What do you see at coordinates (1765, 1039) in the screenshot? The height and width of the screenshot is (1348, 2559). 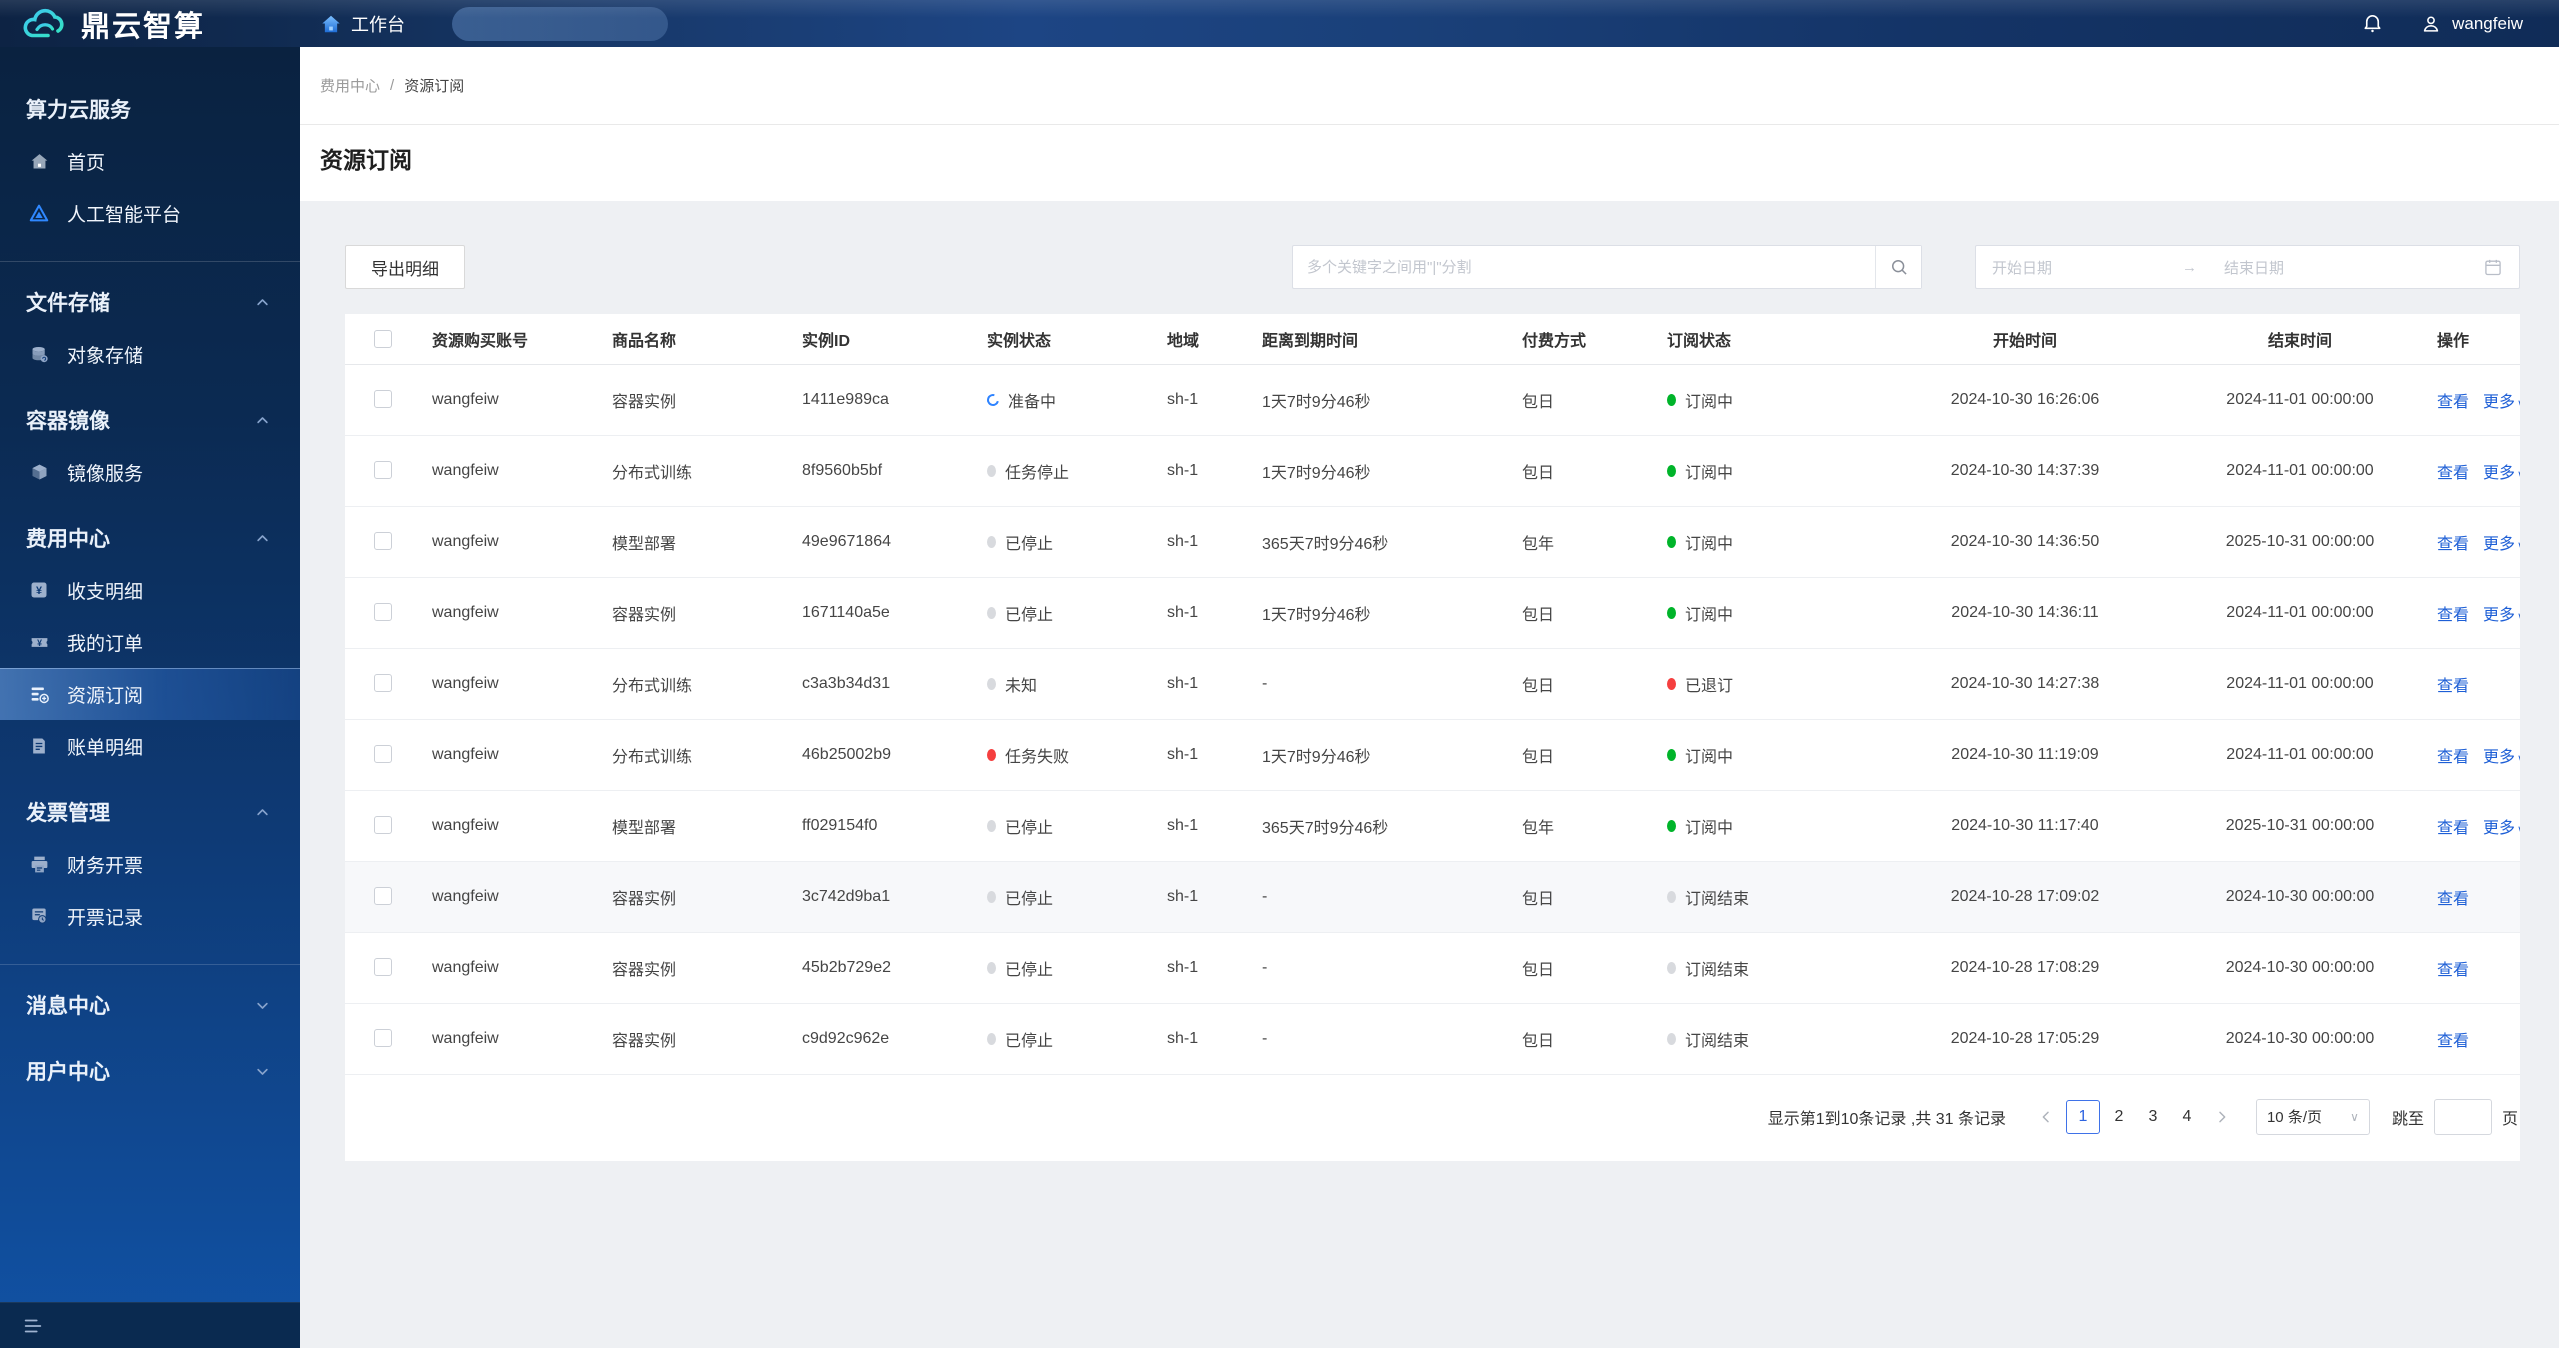 I see `cell-subscription-status: 订阅结束` at bounding box center [1765, 1039].